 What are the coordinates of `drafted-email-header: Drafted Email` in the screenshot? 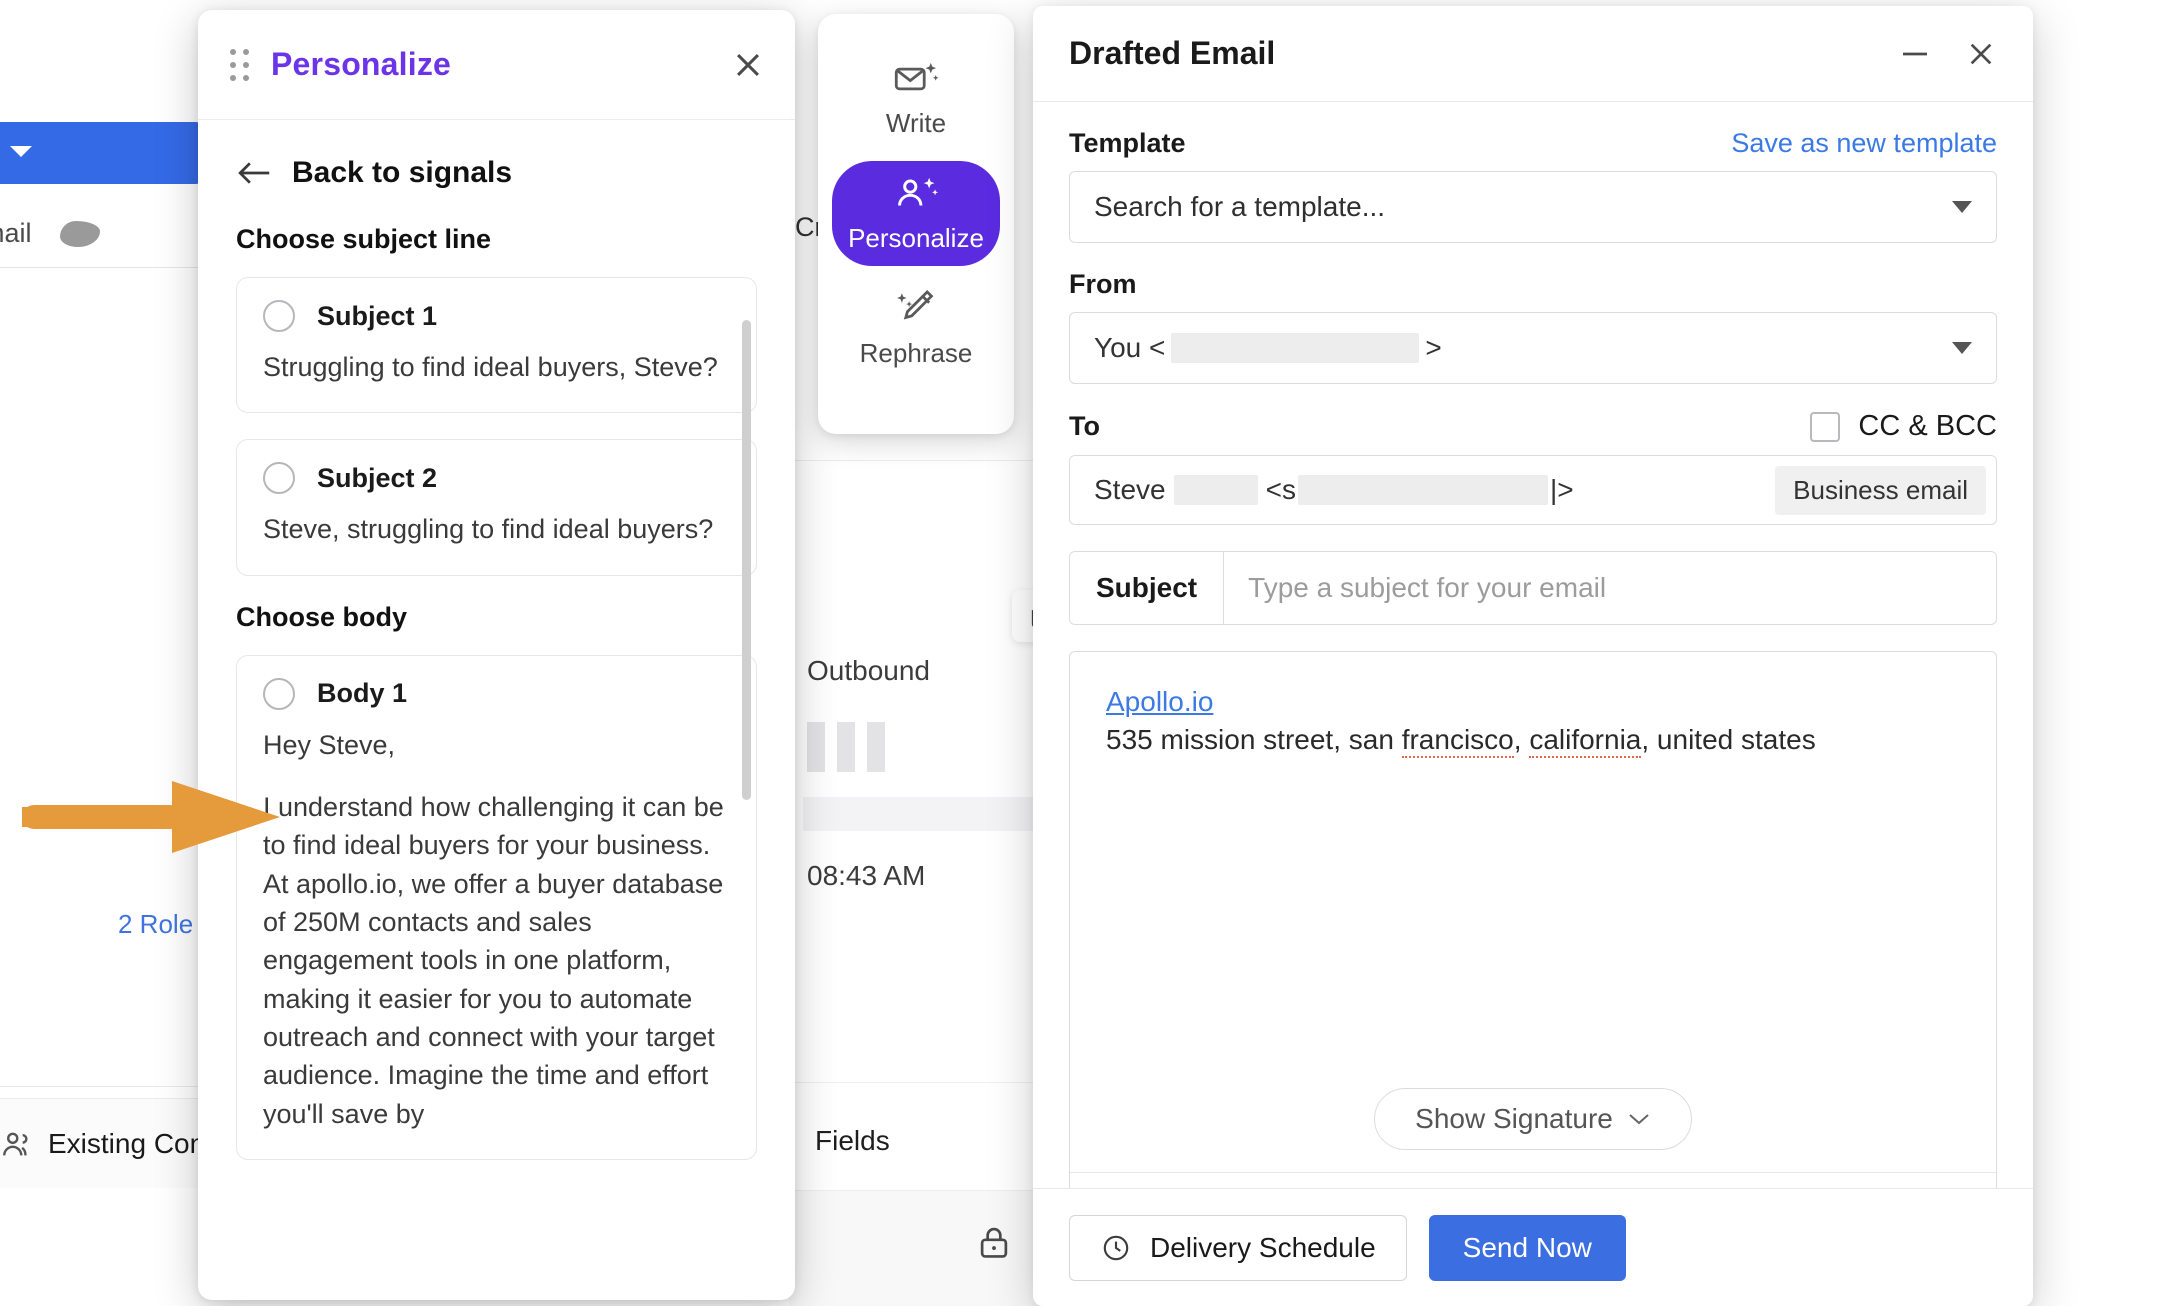 It's located at (1533, 54).